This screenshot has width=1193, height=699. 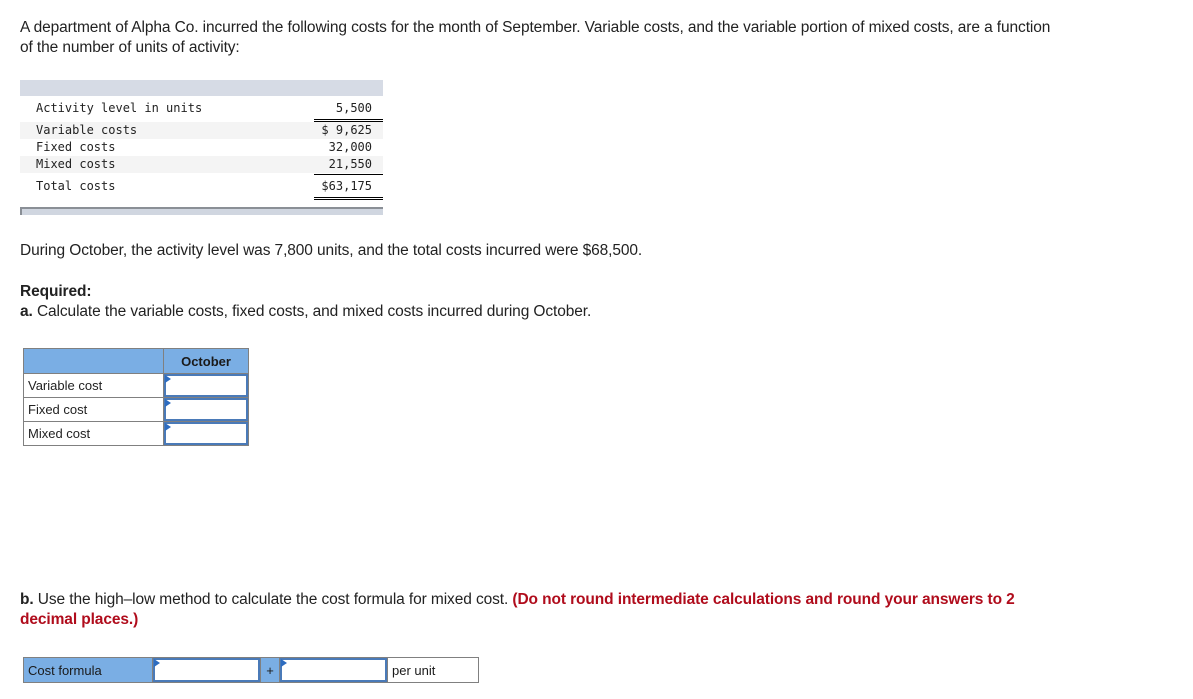 I want to click on total-double-rule-top, so click(x=348, y=197).